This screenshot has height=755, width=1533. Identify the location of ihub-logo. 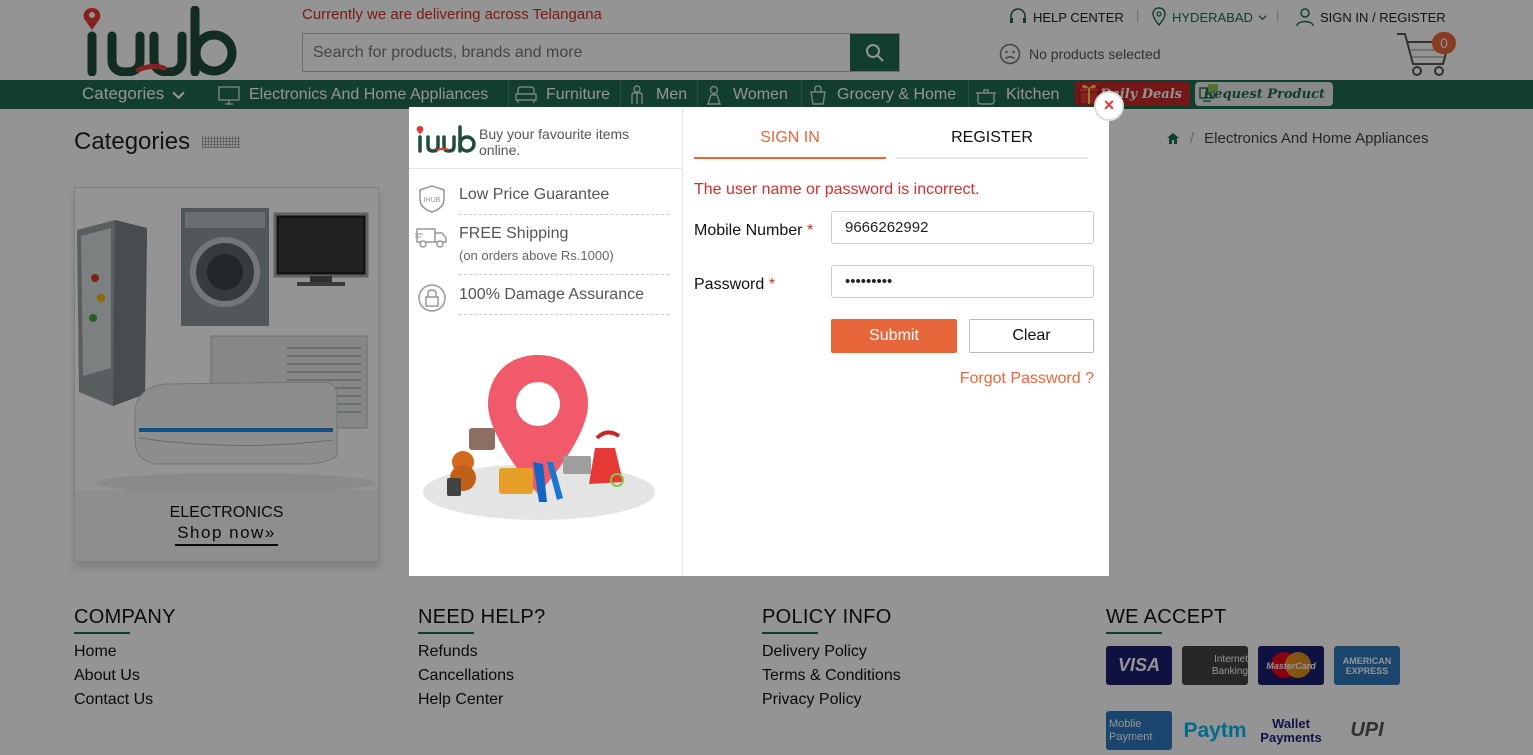
(446, 139).